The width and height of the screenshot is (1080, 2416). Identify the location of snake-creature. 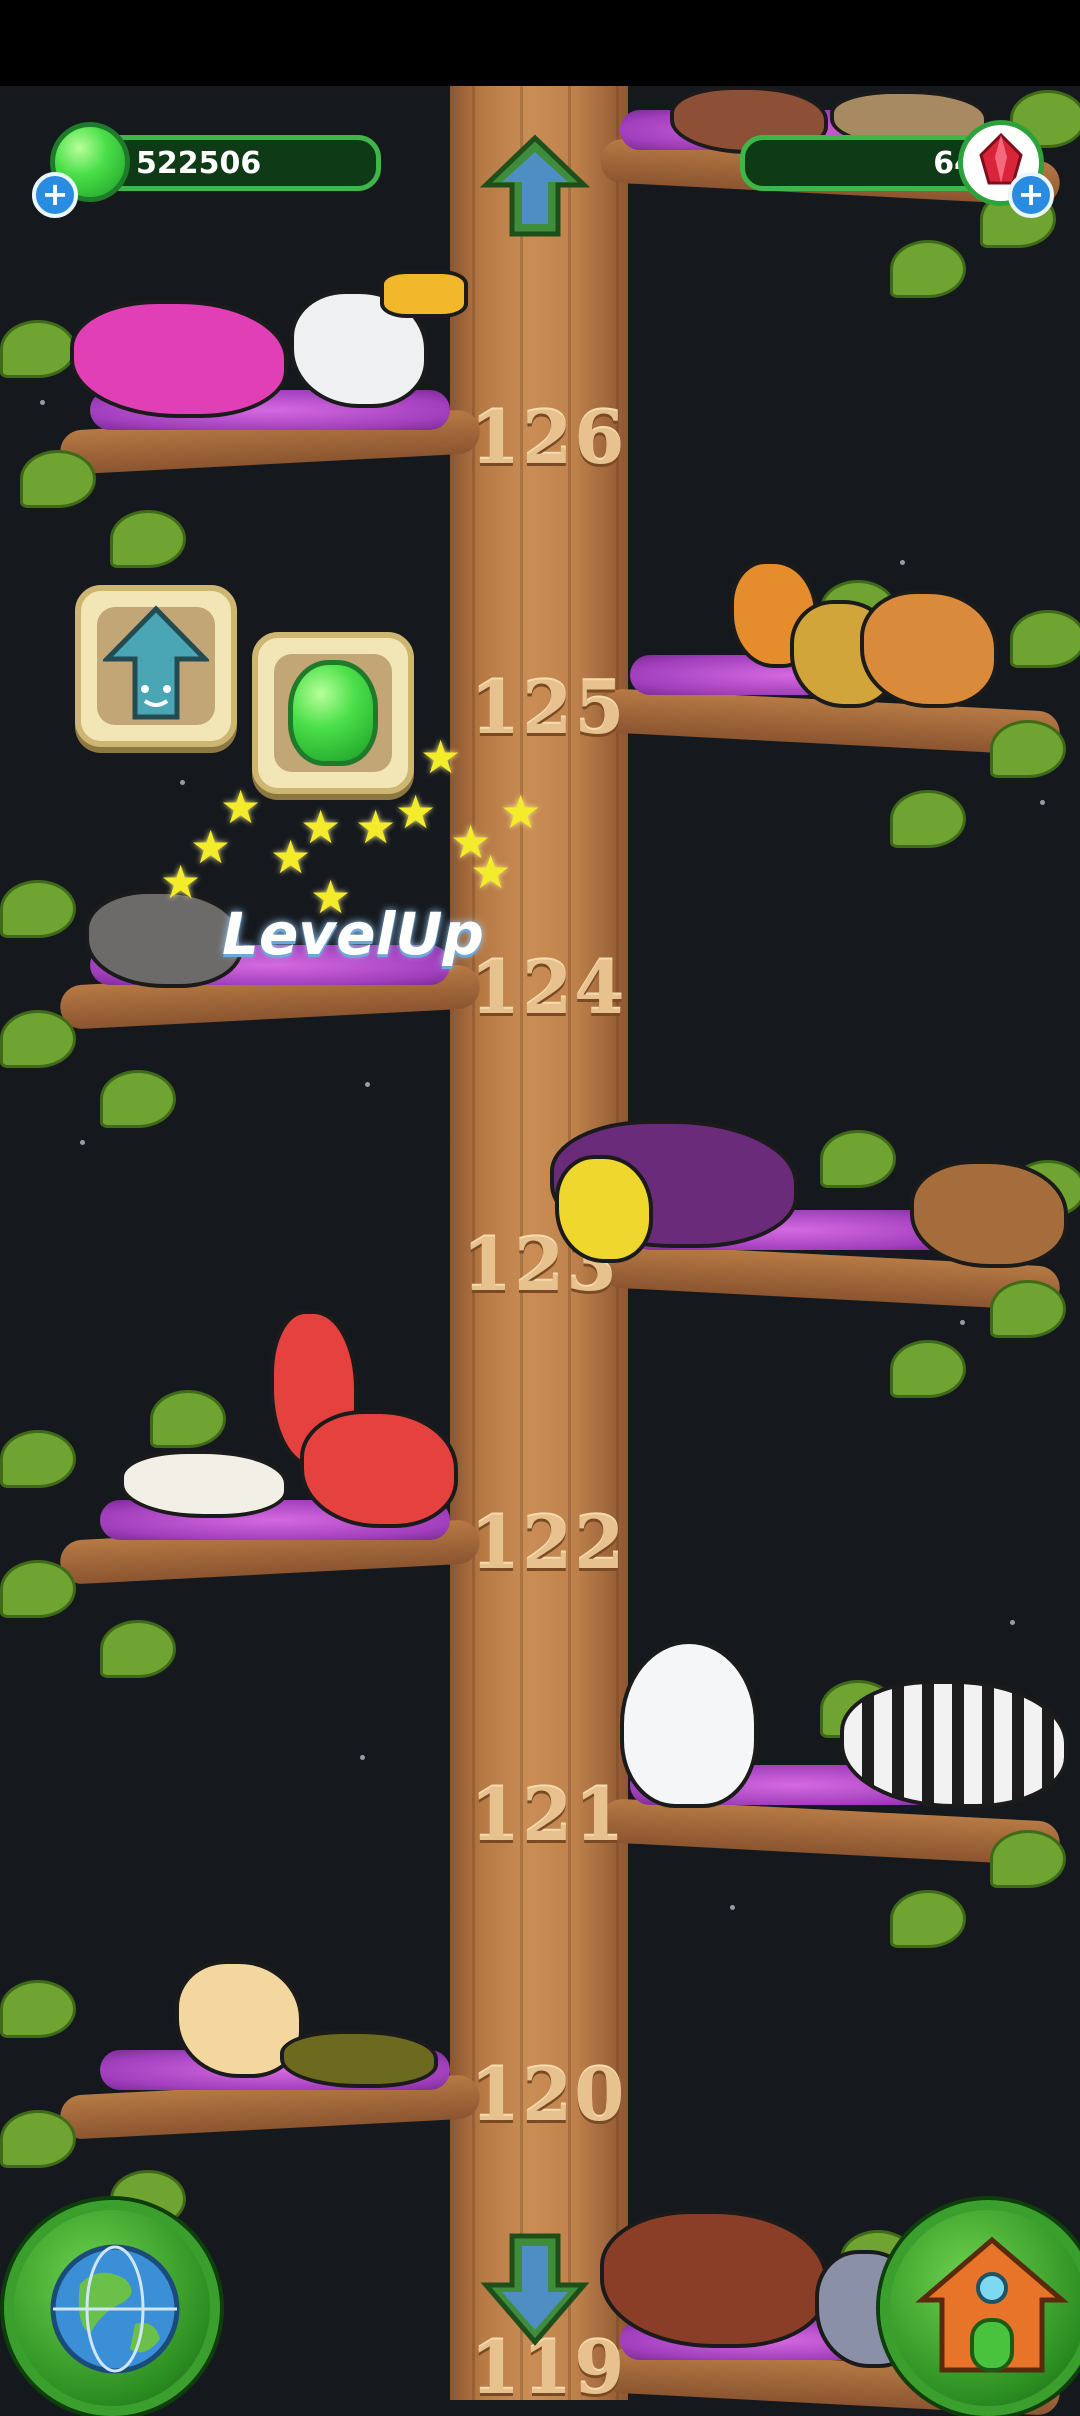
(359, 2059).